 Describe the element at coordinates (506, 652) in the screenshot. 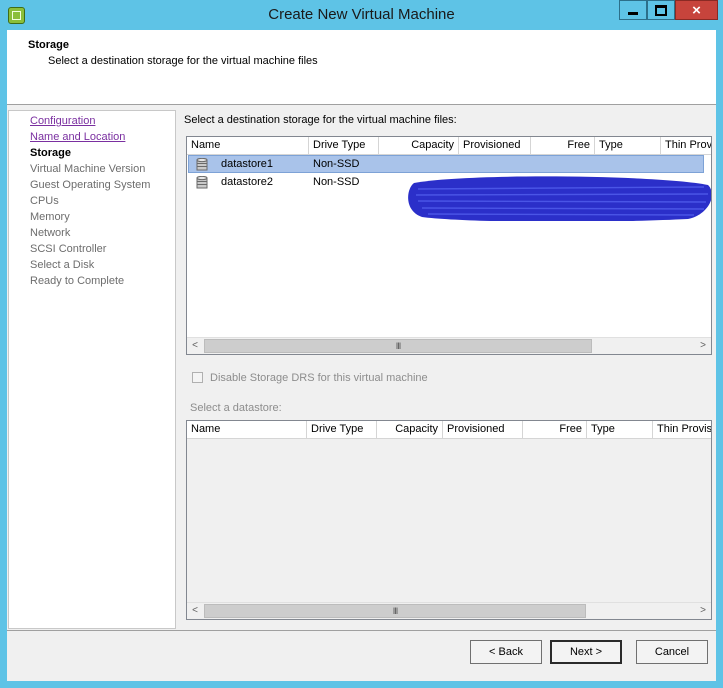

I see `back-button: < Back` at that location.